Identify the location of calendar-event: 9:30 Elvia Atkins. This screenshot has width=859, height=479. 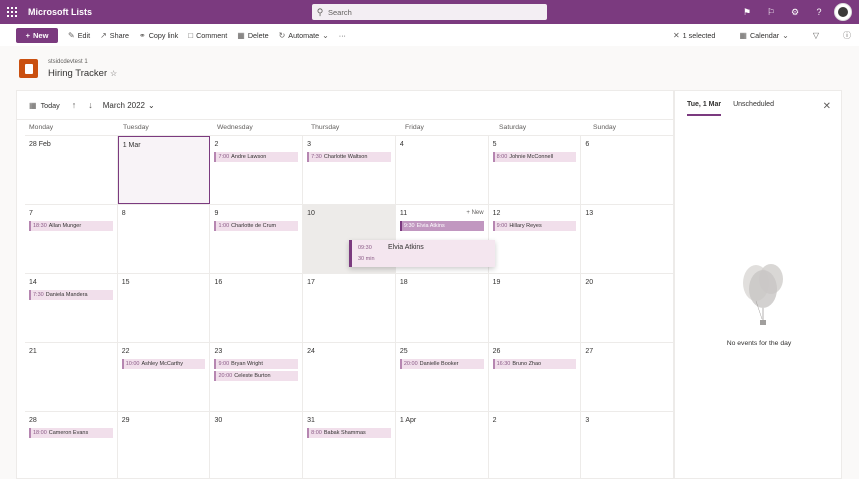
(441, 226).